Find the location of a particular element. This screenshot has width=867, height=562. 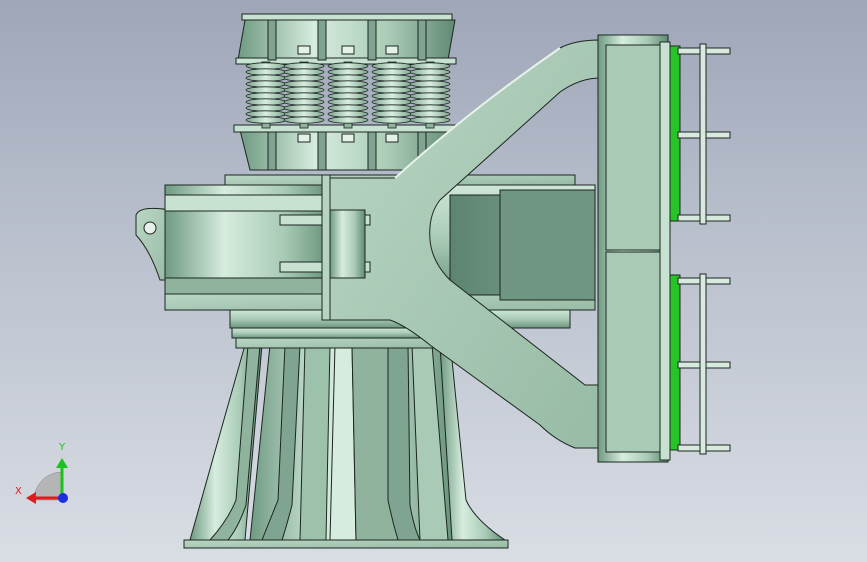

x-axis-label: X is located at coordinates (18, 491).